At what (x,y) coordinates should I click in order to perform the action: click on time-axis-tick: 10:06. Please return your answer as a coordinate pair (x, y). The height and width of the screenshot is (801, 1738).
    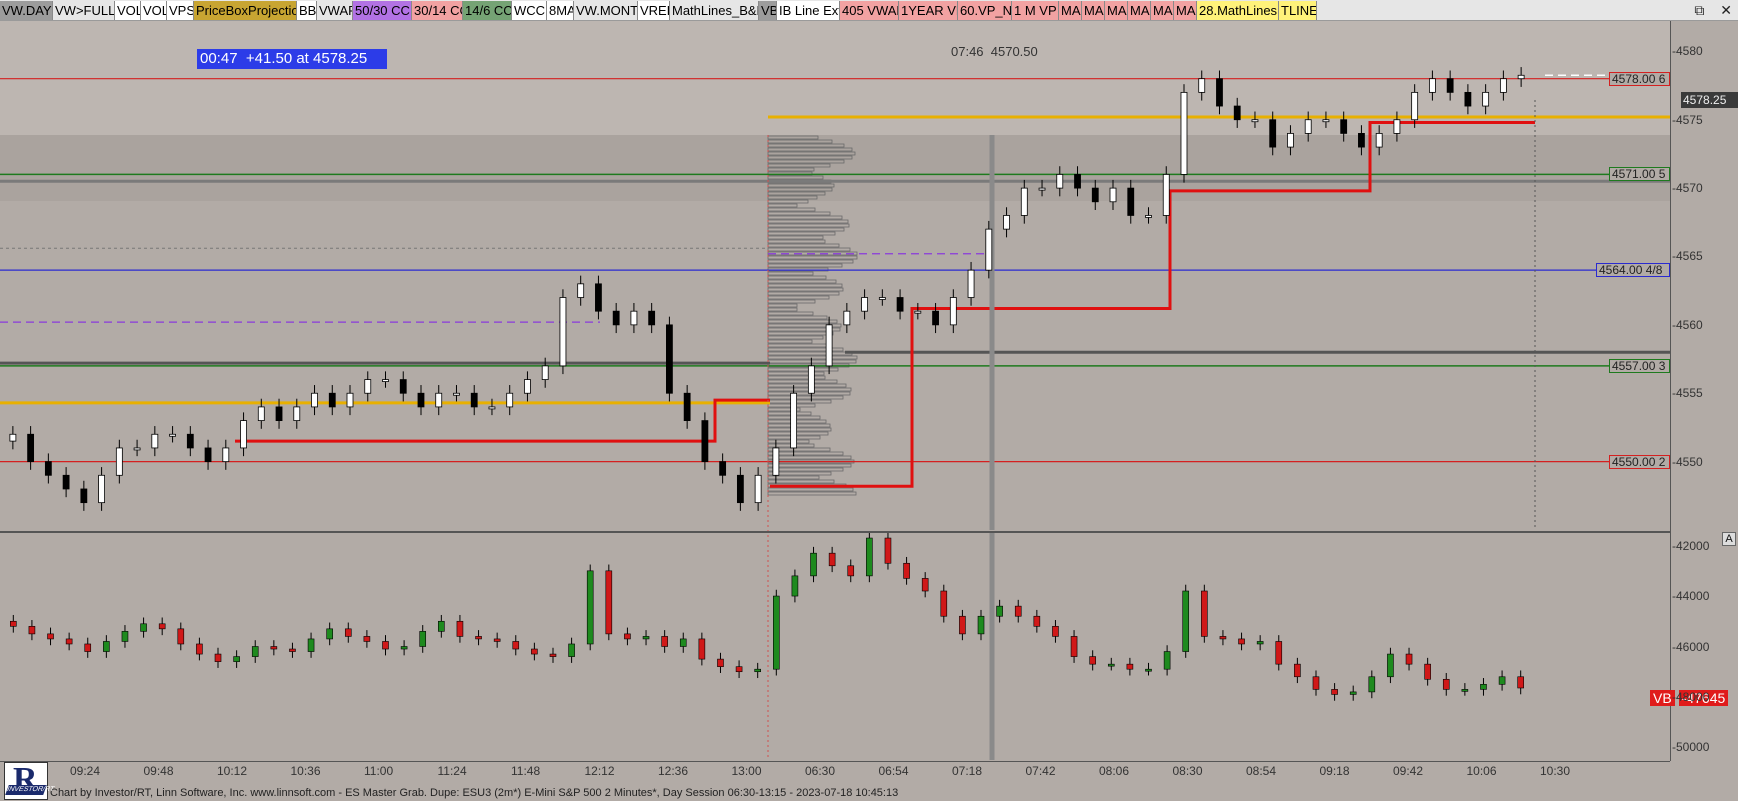
    Looking at the image, I should click on (1481, 771).